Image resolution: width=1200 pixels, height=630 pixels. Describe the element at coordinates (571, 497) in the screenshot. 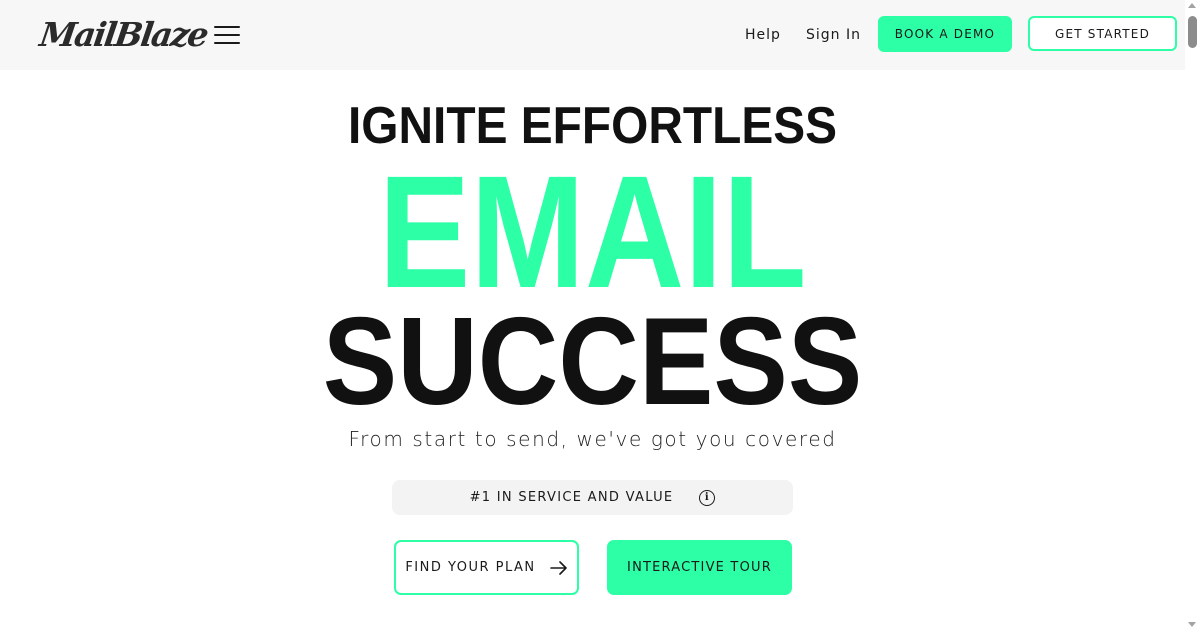

I see `badge-text: #1 IN SERVICE AND VALUE` at that location.